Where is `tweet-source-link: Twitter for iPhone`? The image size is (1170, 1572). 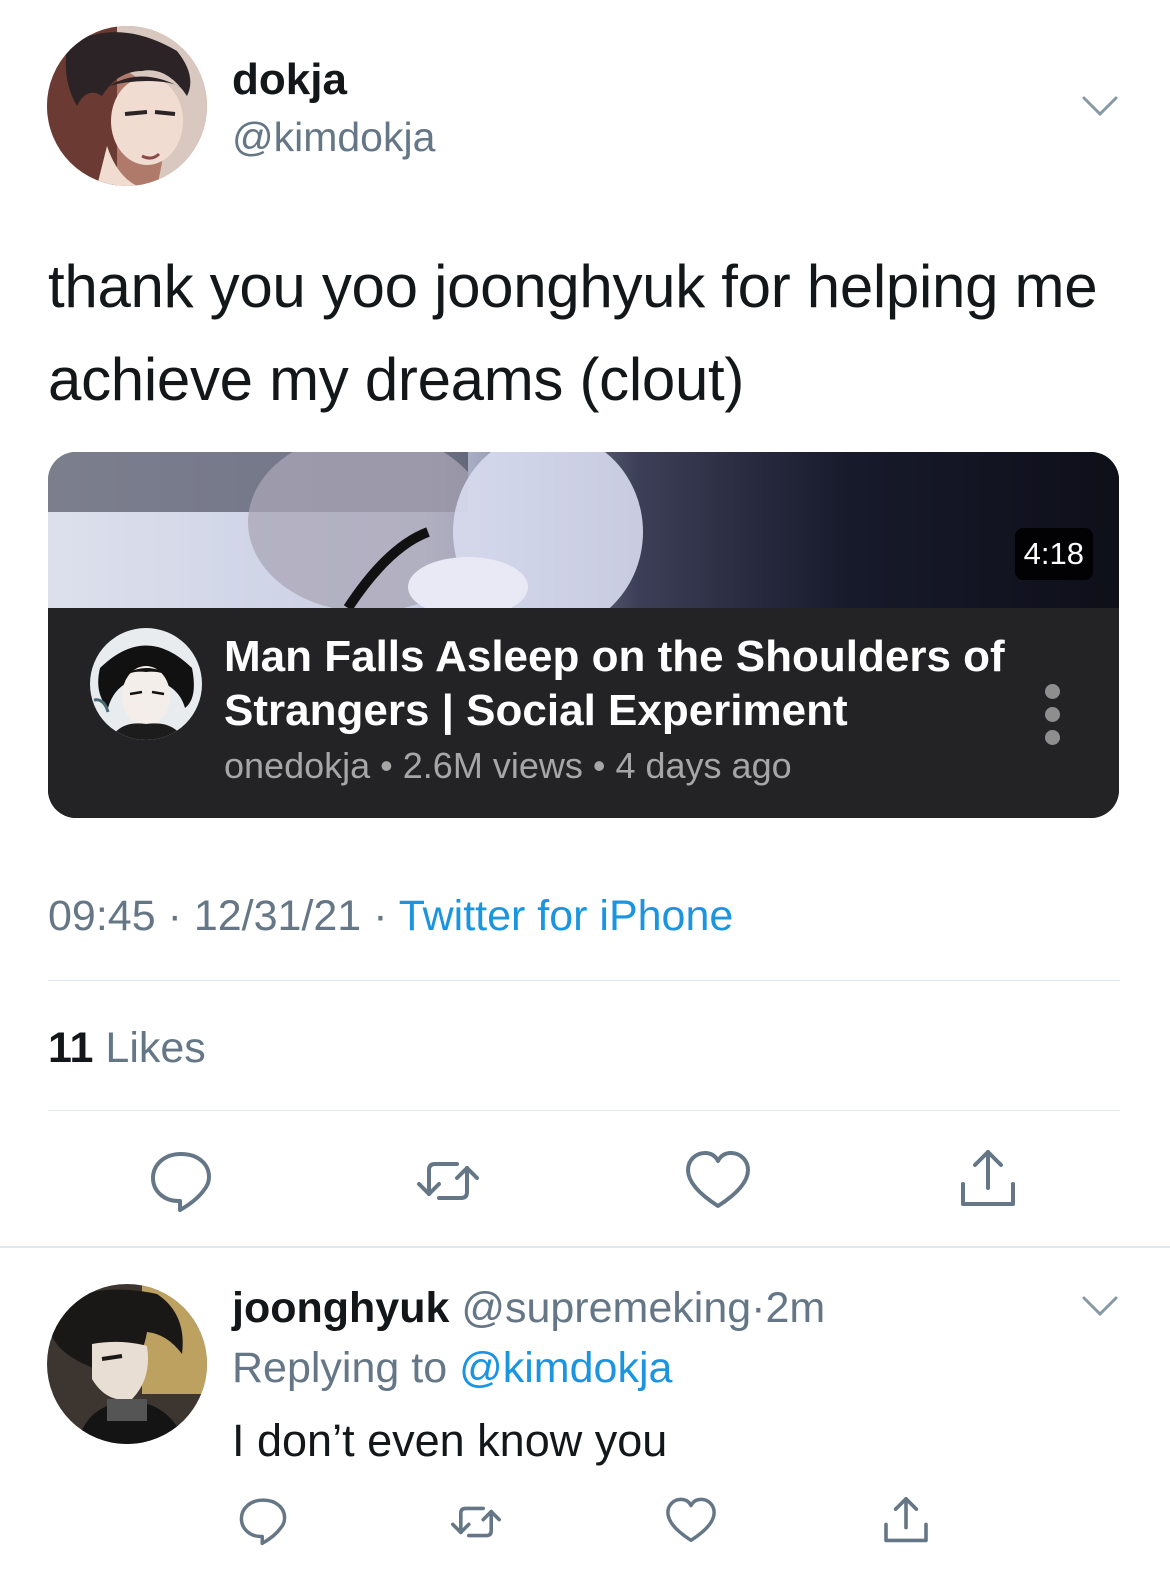 tweet-source-link: Twitter for iPhone is located at coordinates (566, 916).